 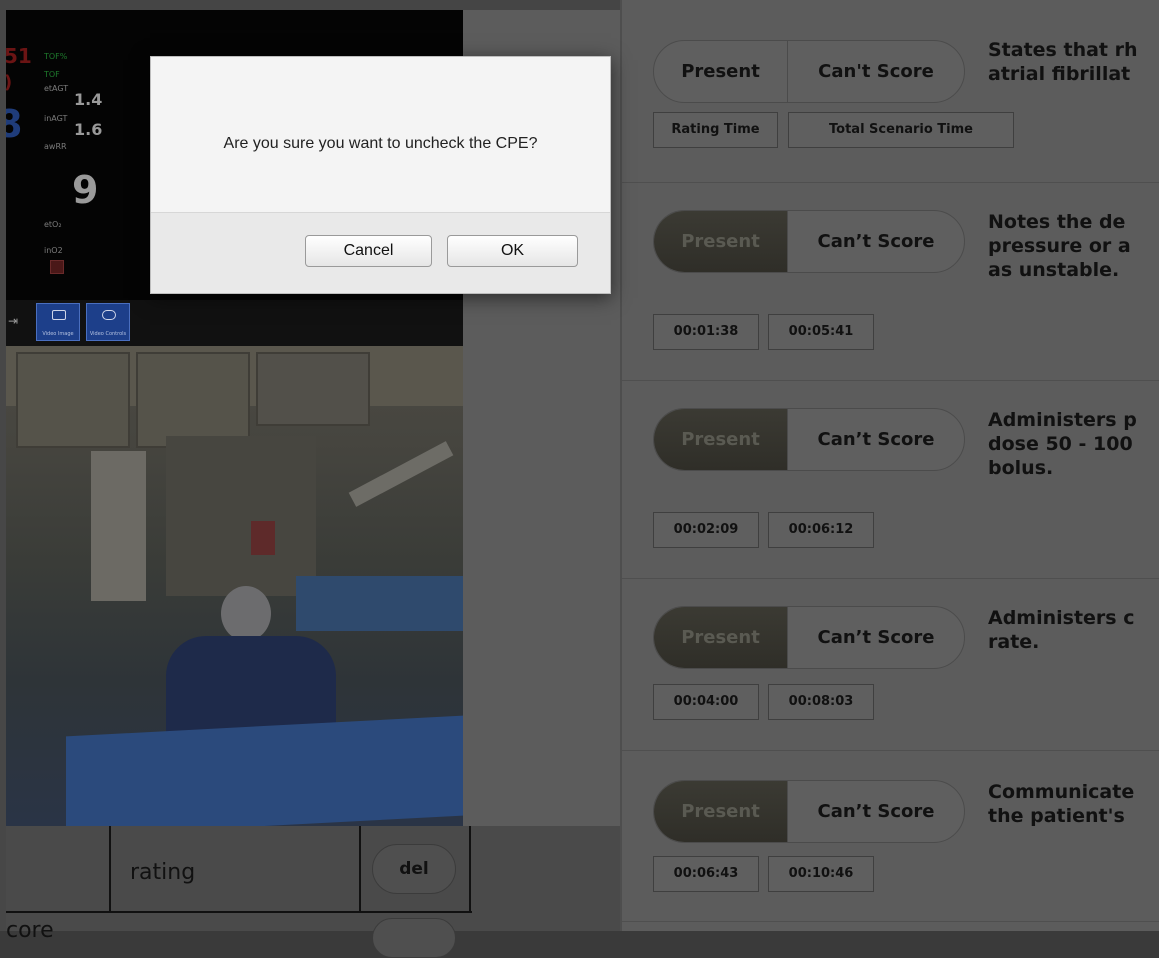 I want to click on rating-time-box: 00:02:09, so click(x=706, y=530).